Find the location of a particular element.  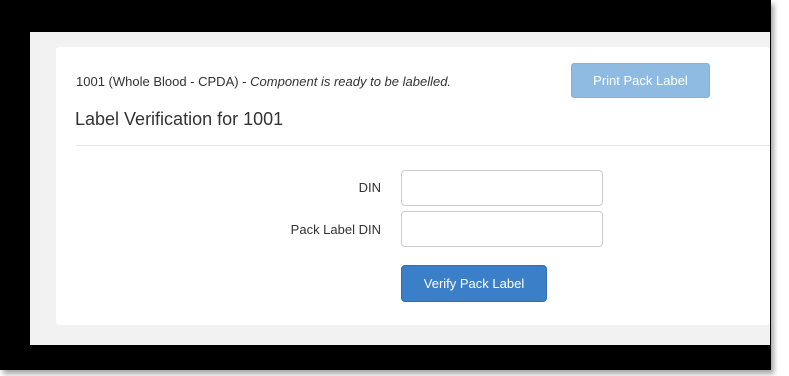

component-name: 1001 (Whole Blood - CPDA) - is located at coordinates (161, 81).